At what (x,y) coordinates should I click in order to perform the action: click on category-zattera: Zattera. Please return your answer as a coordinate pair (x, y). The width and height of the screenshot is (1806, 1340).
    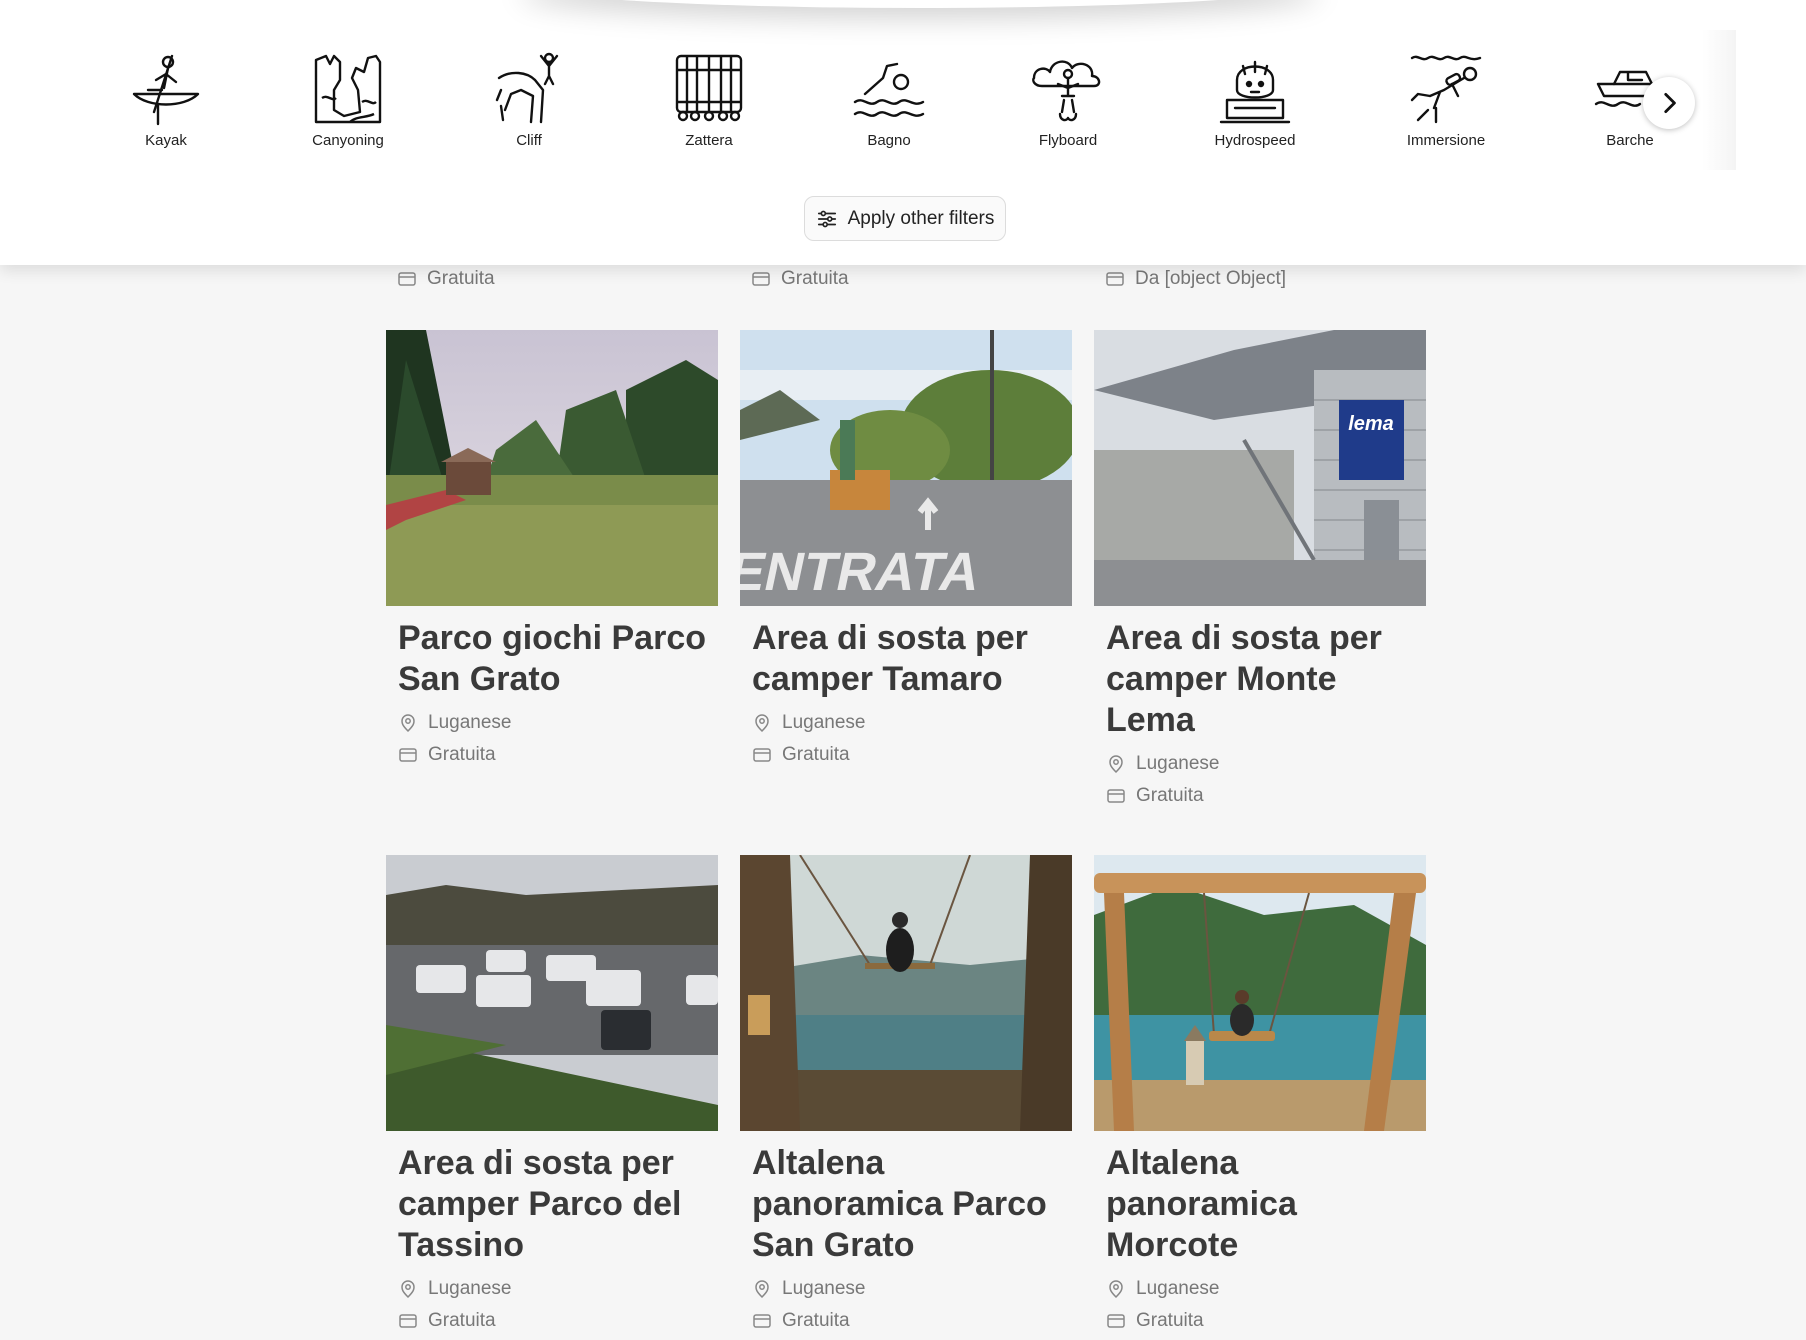
    Looking at the image, I should click on (709, 99).